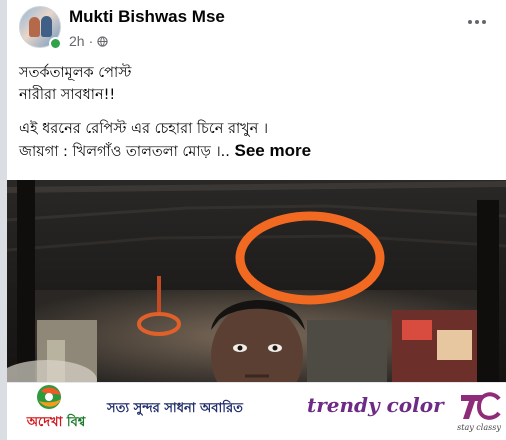  I want to click on stay-classy-logo: stay classy, so click(479, 412).